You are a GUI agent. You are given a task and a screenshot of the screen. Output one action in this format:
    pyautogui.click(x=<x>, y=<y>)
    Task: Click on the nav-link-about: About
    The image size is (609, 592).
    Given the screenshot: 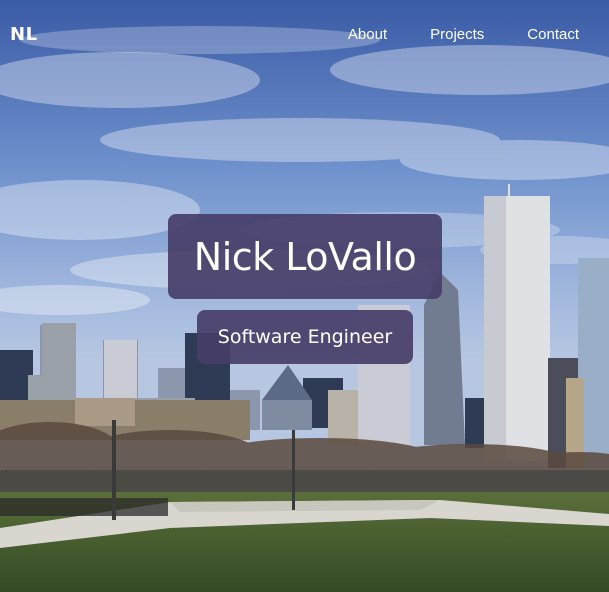 What is the action you would take?
    pyautogui.click(x=367, y=34)
    